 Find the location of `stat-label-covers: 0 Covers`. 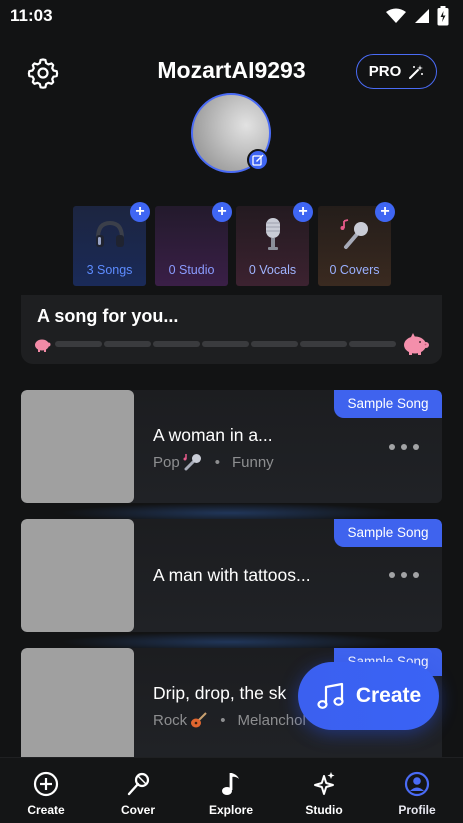

stat-label-covers: 0 Covers is located at coordinates (354, 270).